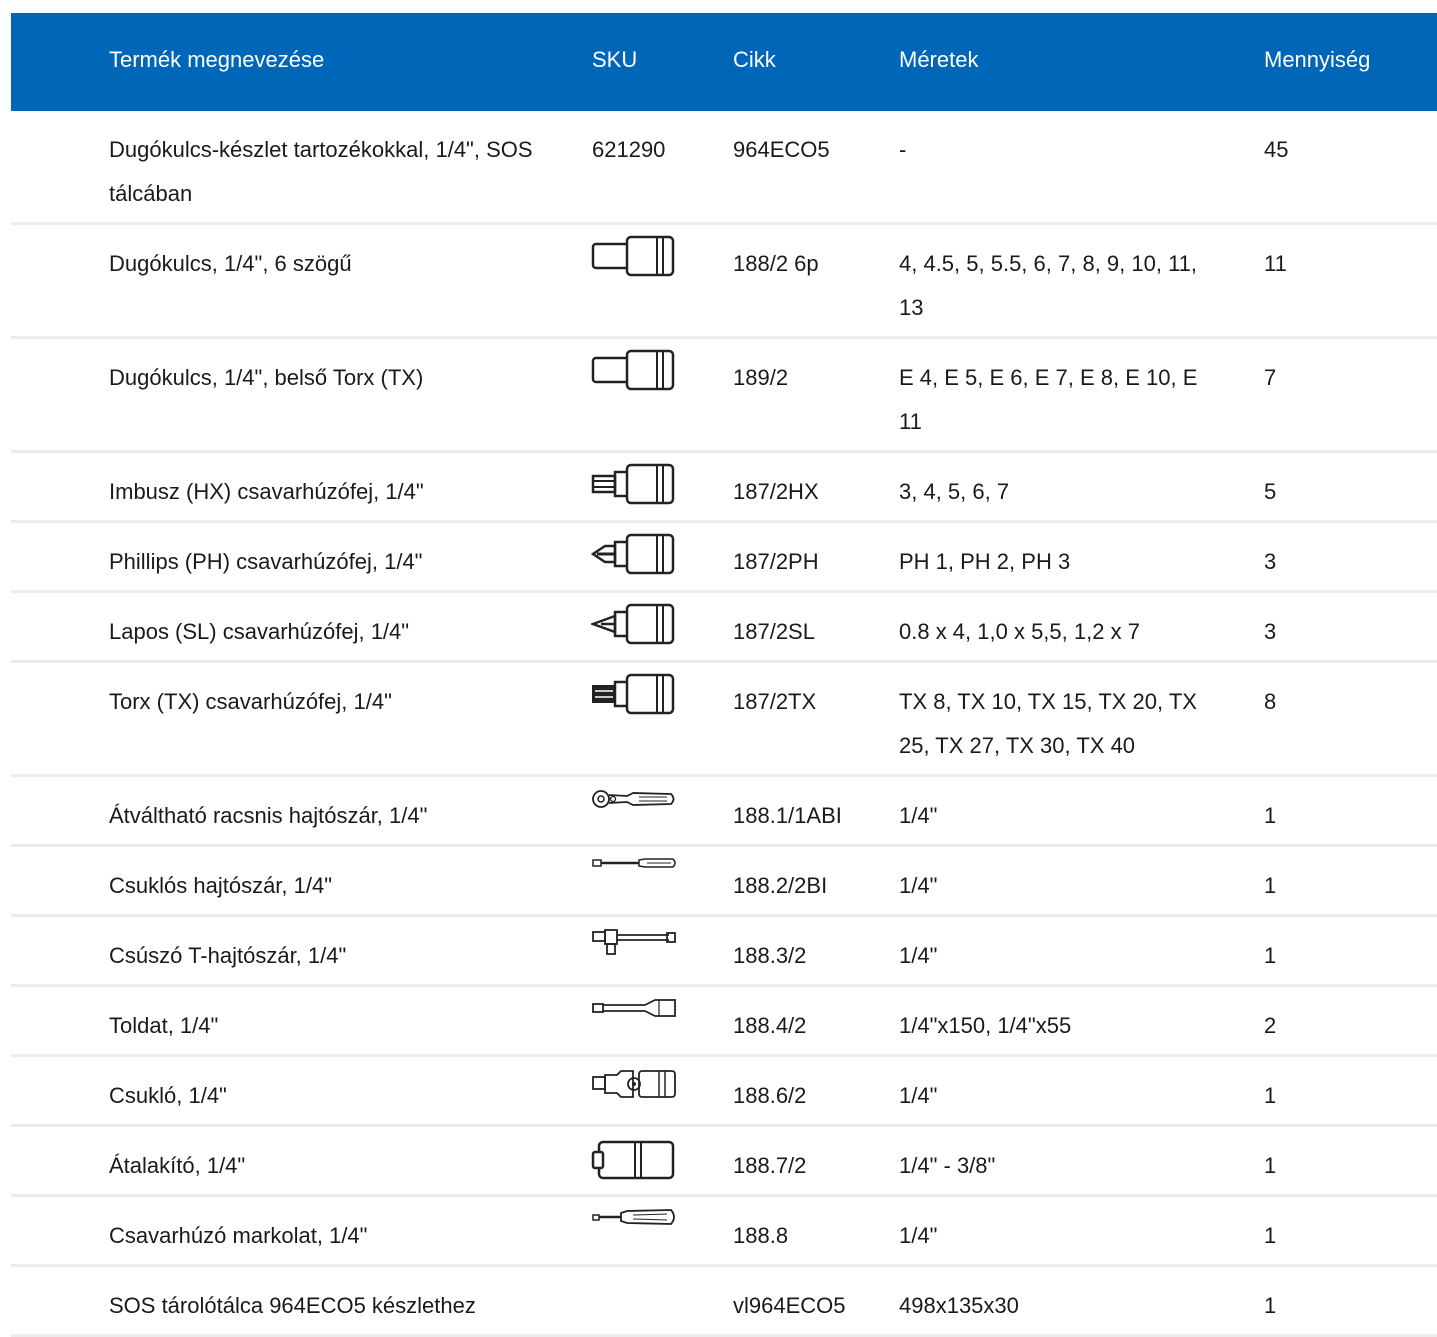 This screenshot has width=1437, height=1337. Describe the element at coordinates (238, 1235) in the screenshot. I see `product-name: Csavarhúzó markolat, 1/4"` at that location.